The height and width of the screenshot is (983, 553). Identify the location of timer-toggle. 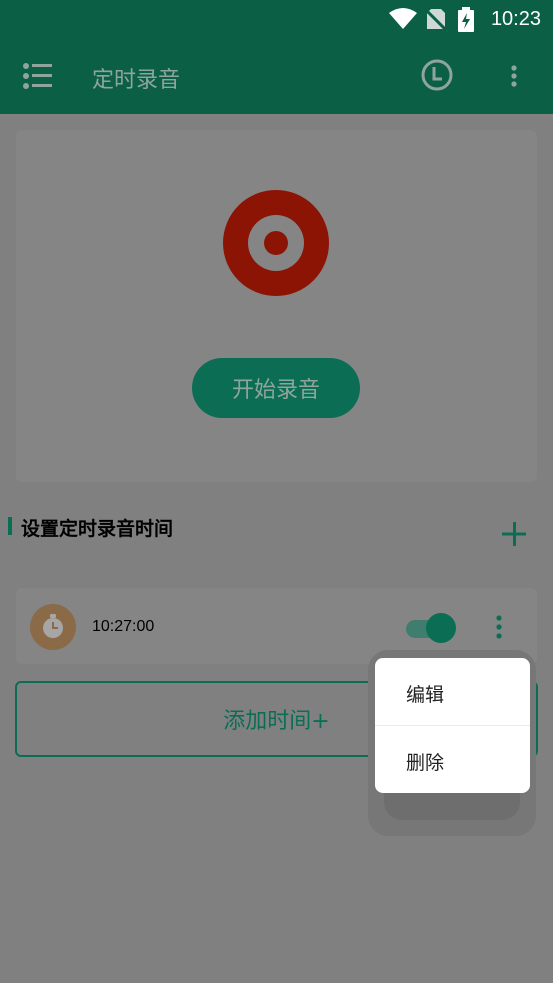
(432, 628).